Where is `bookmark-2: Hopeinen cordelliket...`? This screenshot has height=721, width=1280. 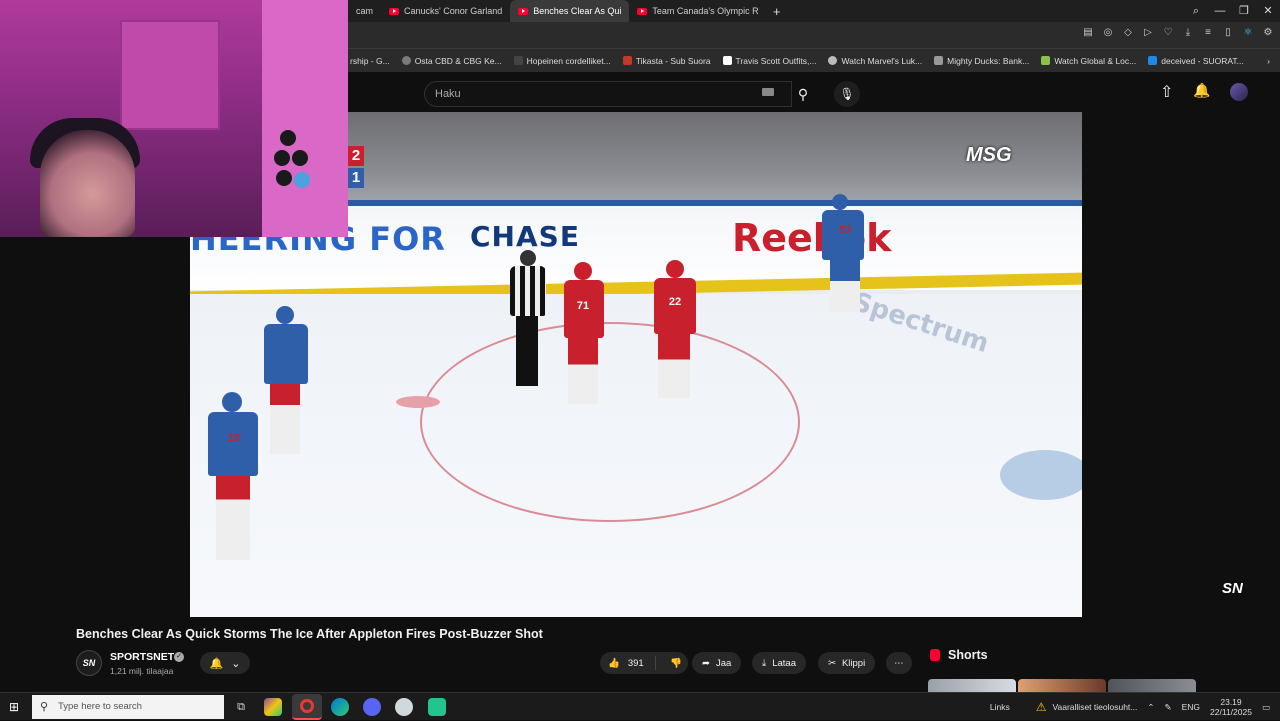 bookmark-2: Hopeinen cordelliket... is located at coordinates (562, 61).